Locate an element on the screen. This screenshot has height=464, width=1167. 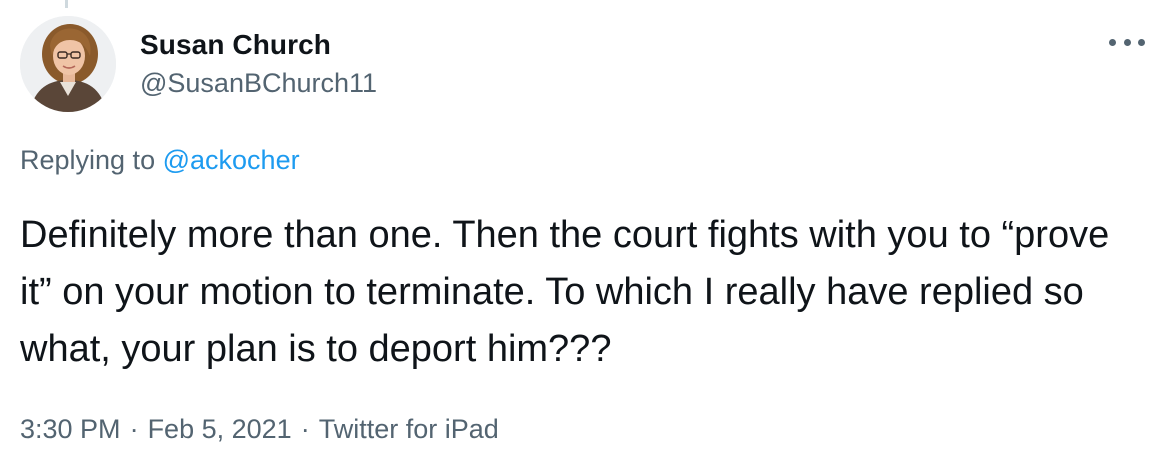
avatar is located at coordinates (68, 64).